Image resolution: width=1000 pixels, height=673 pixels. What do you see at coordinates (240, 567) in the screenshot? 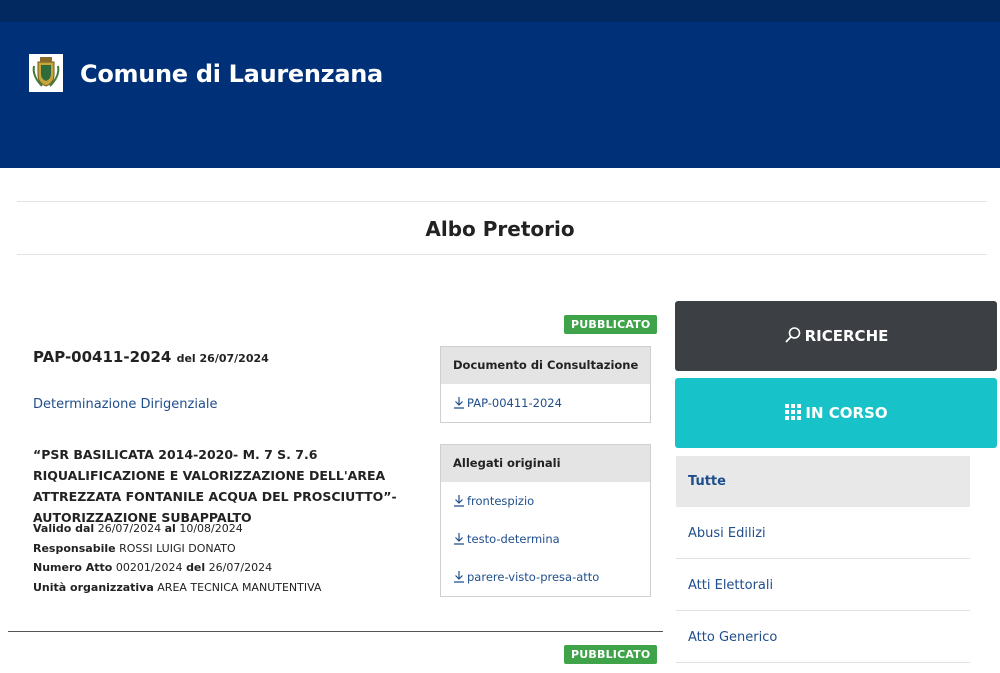
I see `act-date-value: 26/07/2024` at bounding box center [240, 567].